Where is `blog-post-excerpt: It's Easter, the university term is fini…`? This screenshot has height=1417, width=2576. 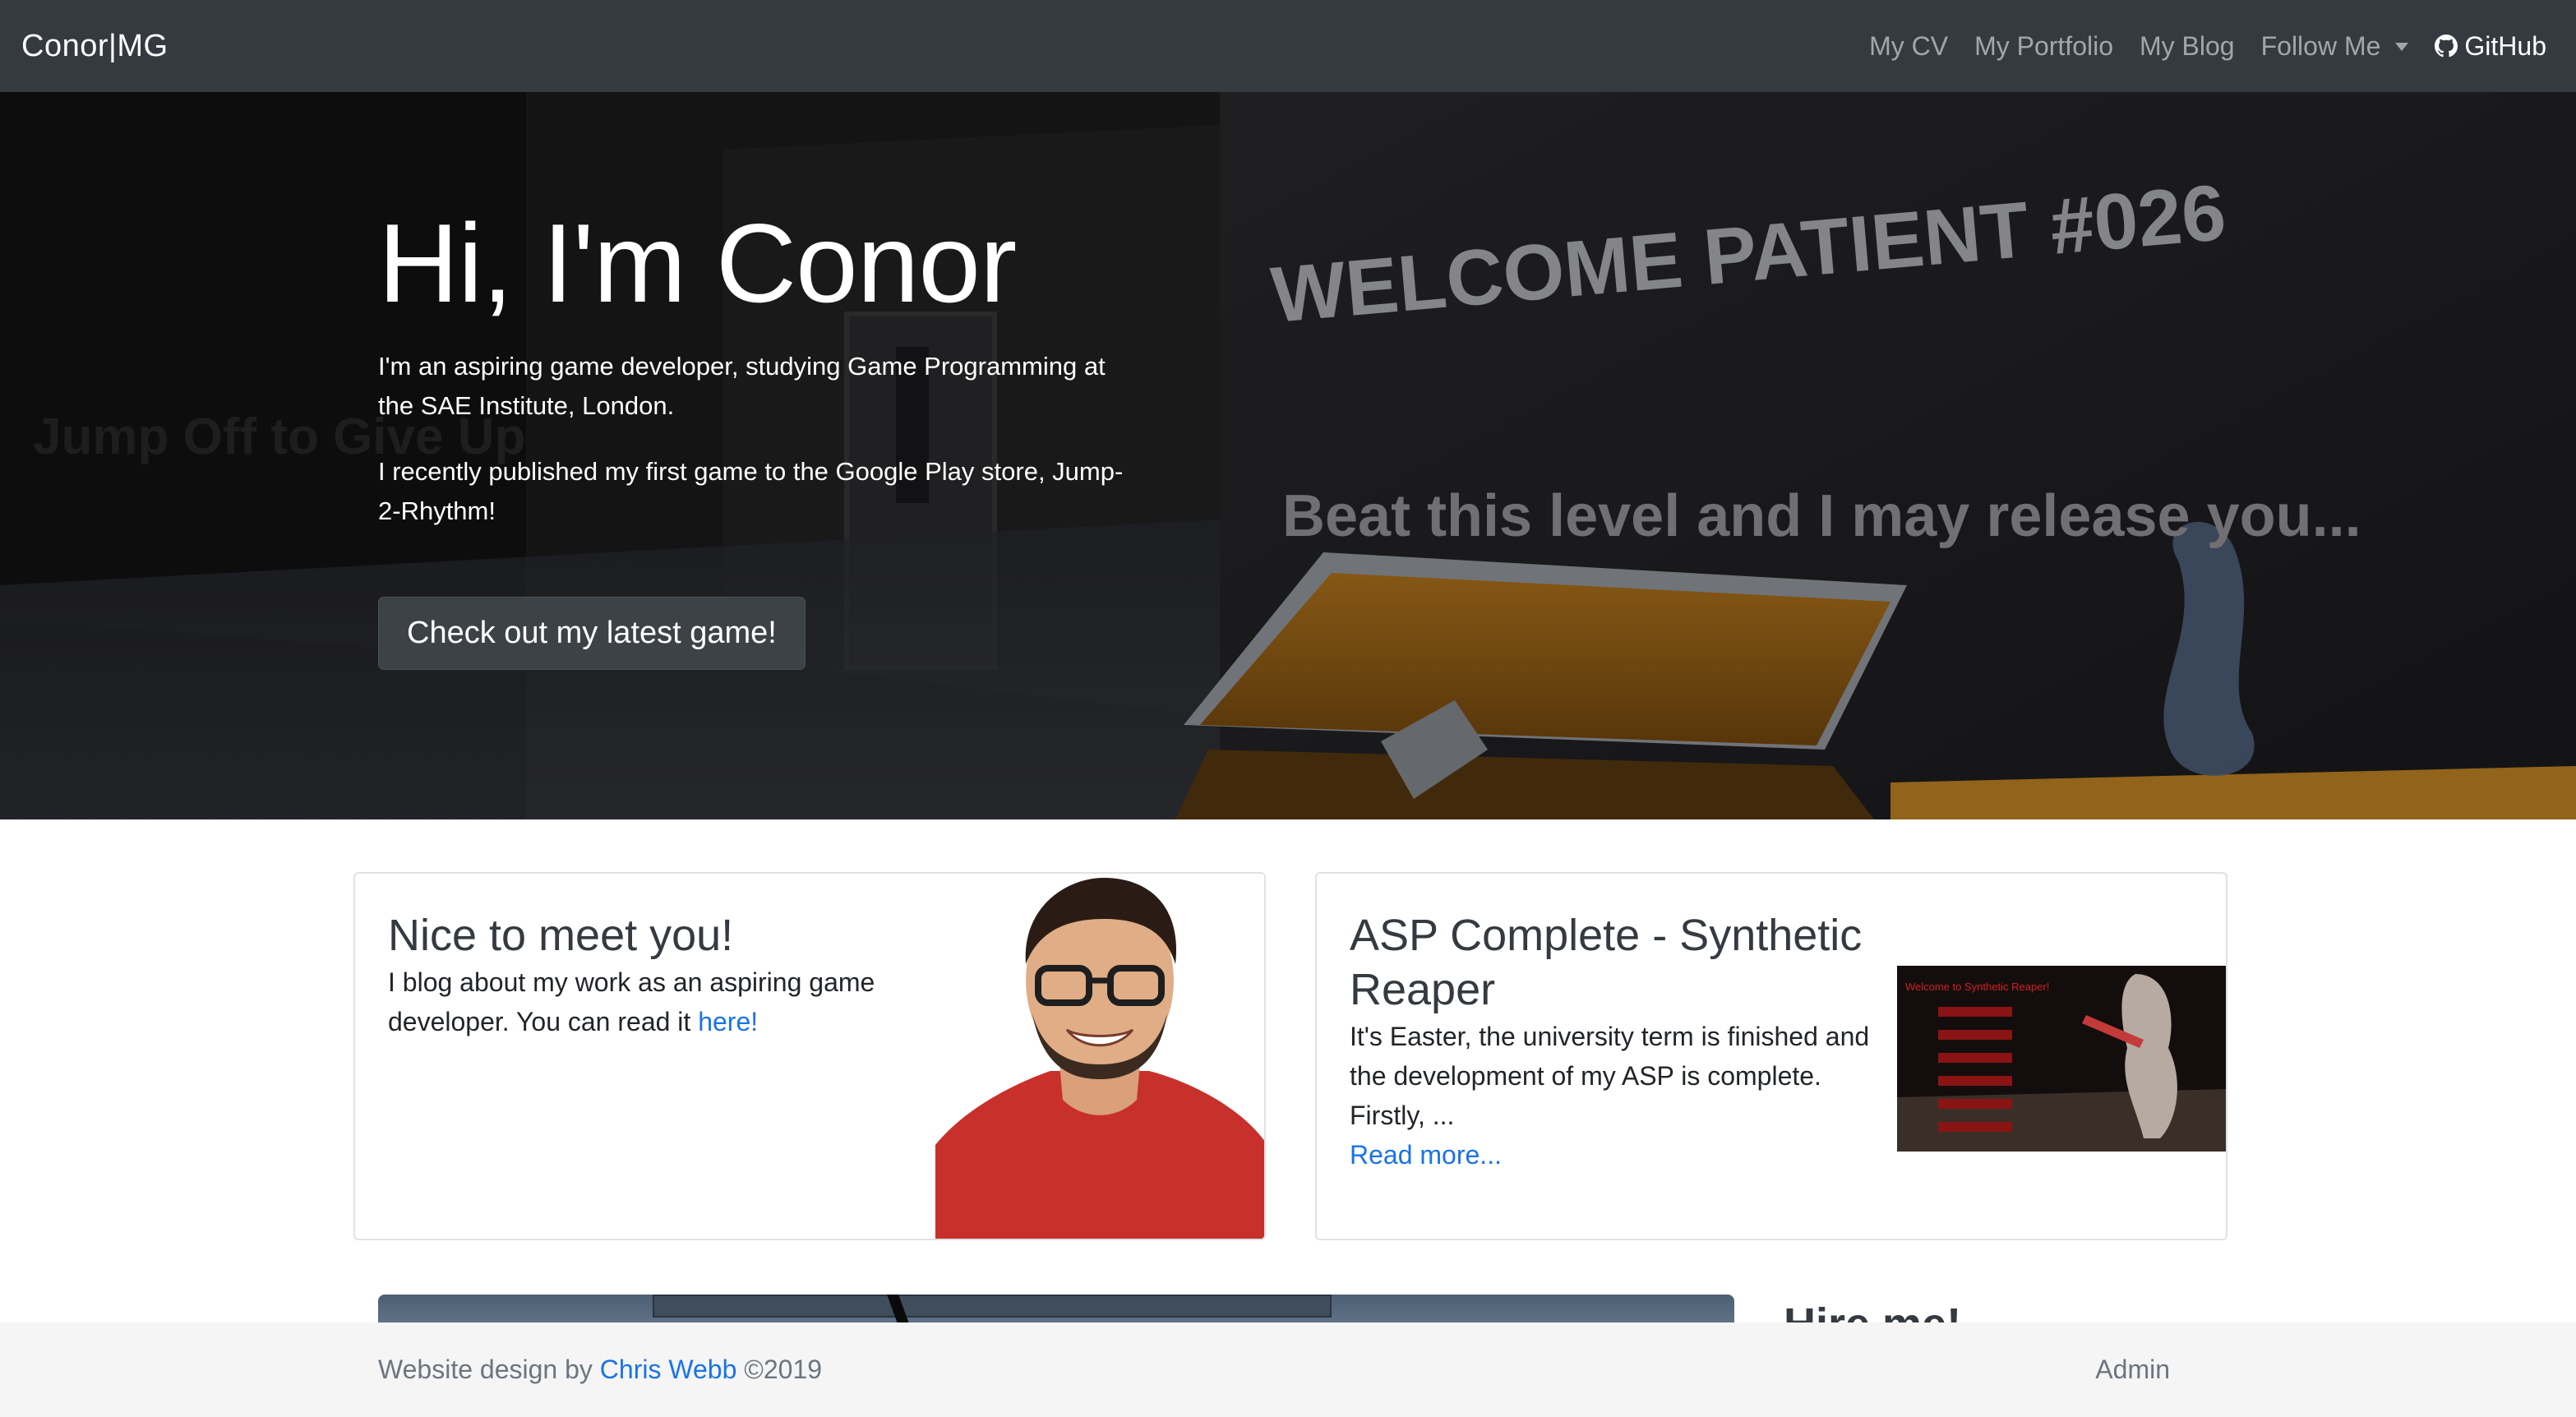
blog-post-excerpt: It's Easter, the university term is fini… is located at coordinates (1610, 1076).